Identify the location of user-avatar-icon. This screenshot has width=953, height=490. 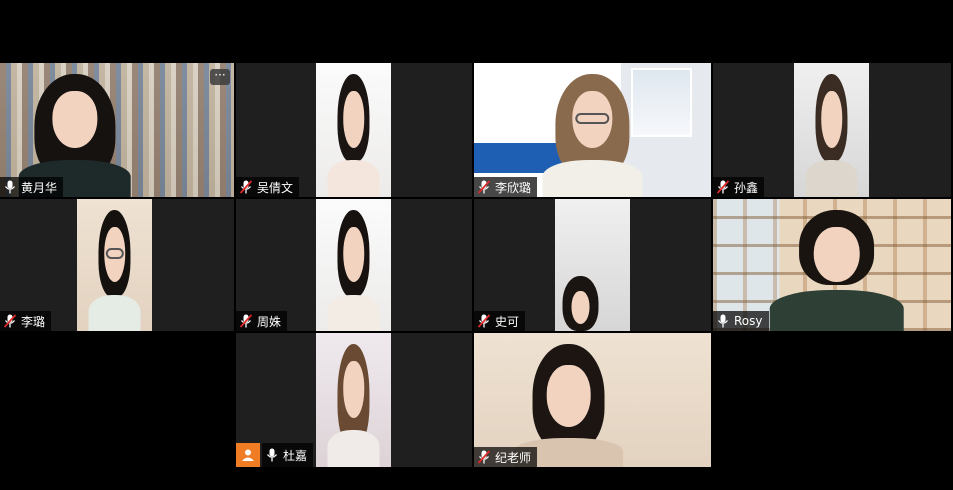
(248, 455).